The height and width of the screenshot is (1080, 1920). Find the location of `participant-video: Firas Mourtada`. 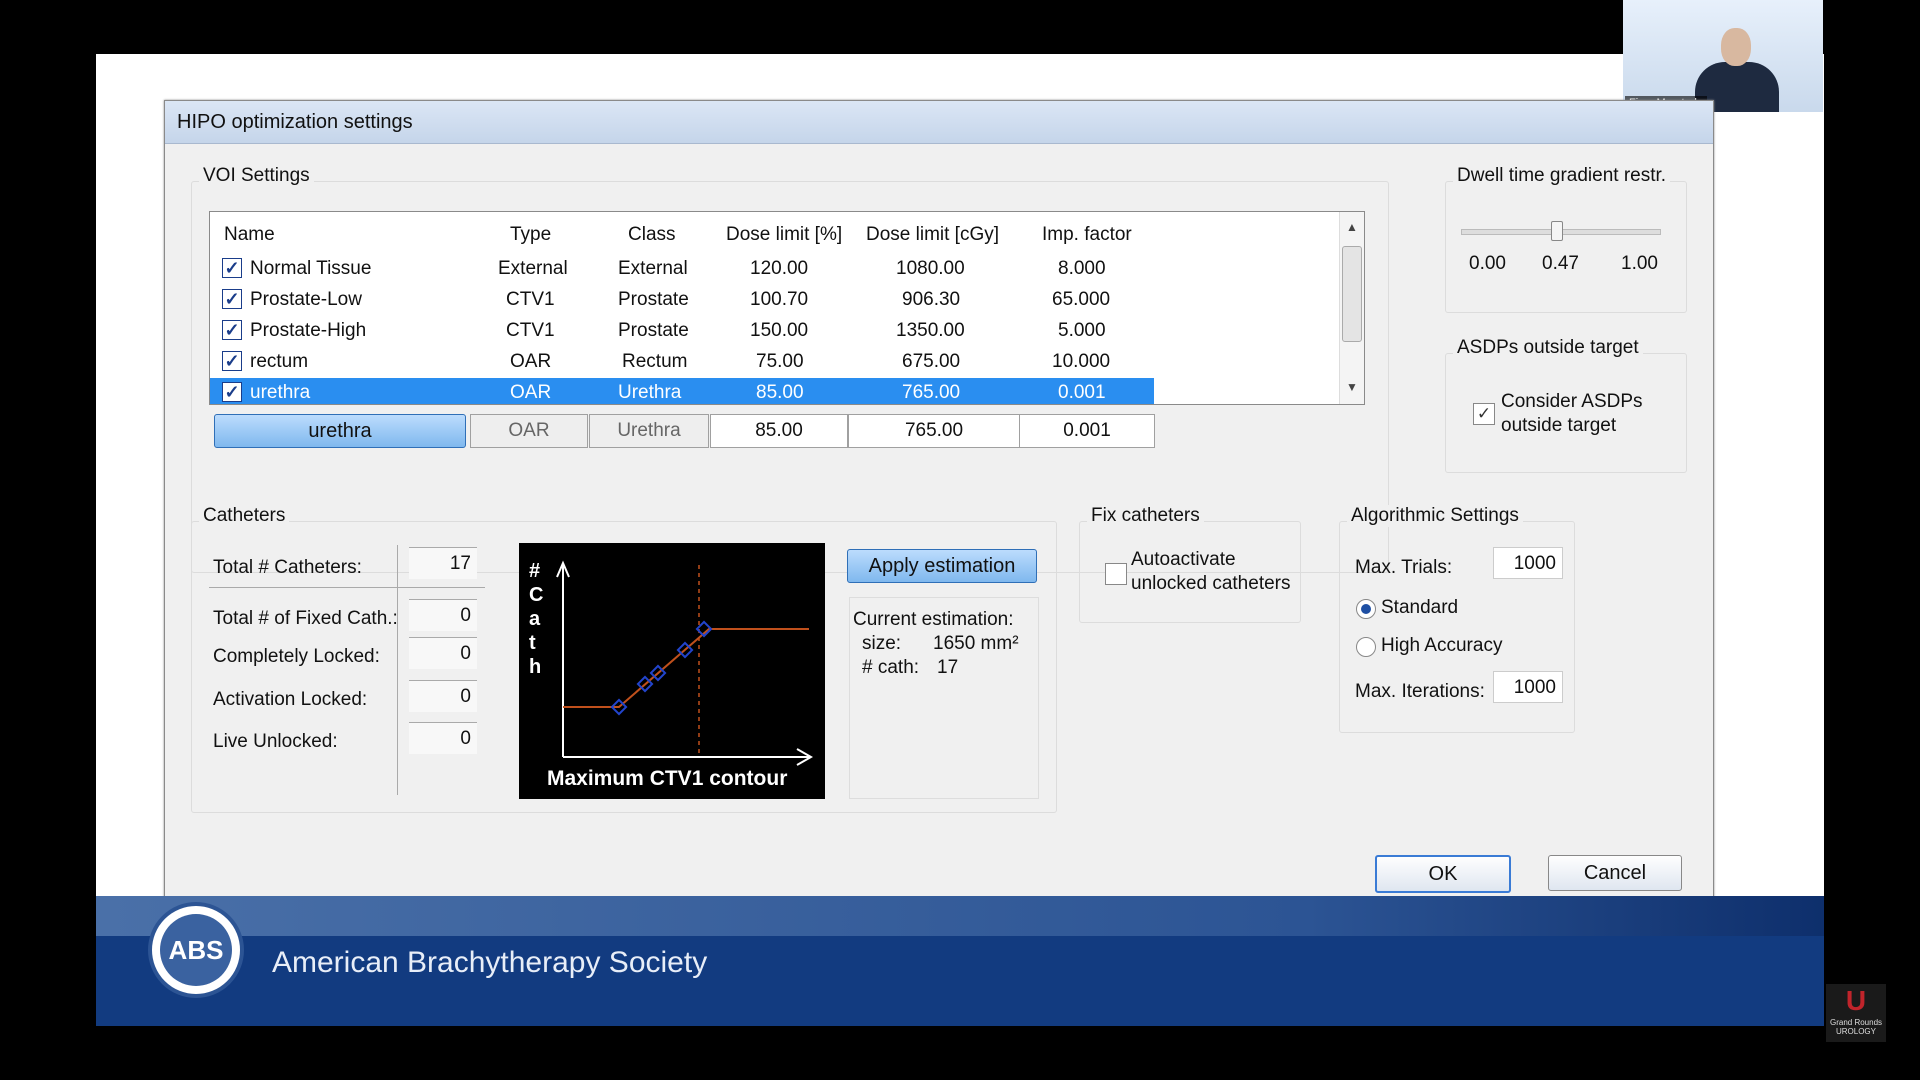

participant-video: Firas Mourtada is located at coordinates (1723, 56).